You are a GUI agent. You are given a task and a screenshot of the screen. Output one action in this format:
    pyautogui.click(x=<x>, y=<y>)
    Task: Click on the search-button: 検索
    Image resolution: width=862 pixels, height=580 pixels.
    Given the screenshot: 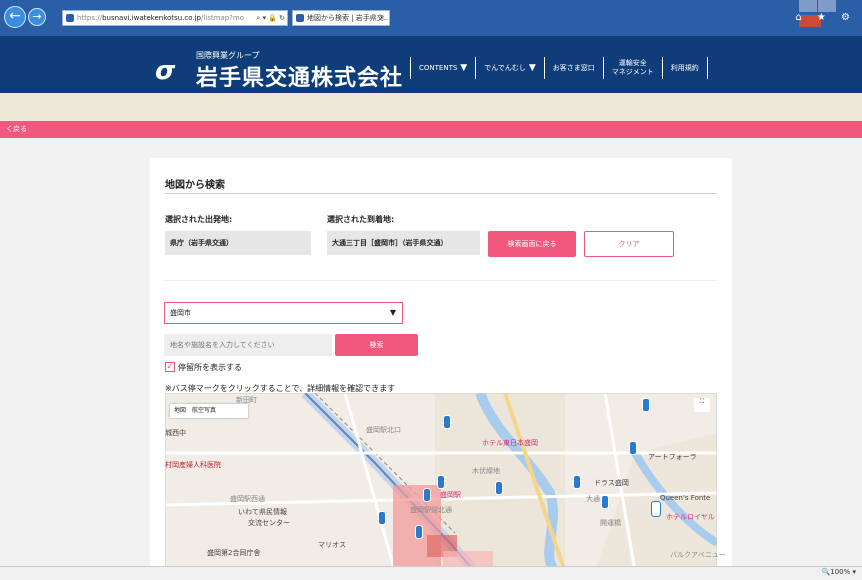 What is the action you would take?
    pyautogui.click(x=376, y=345)
    